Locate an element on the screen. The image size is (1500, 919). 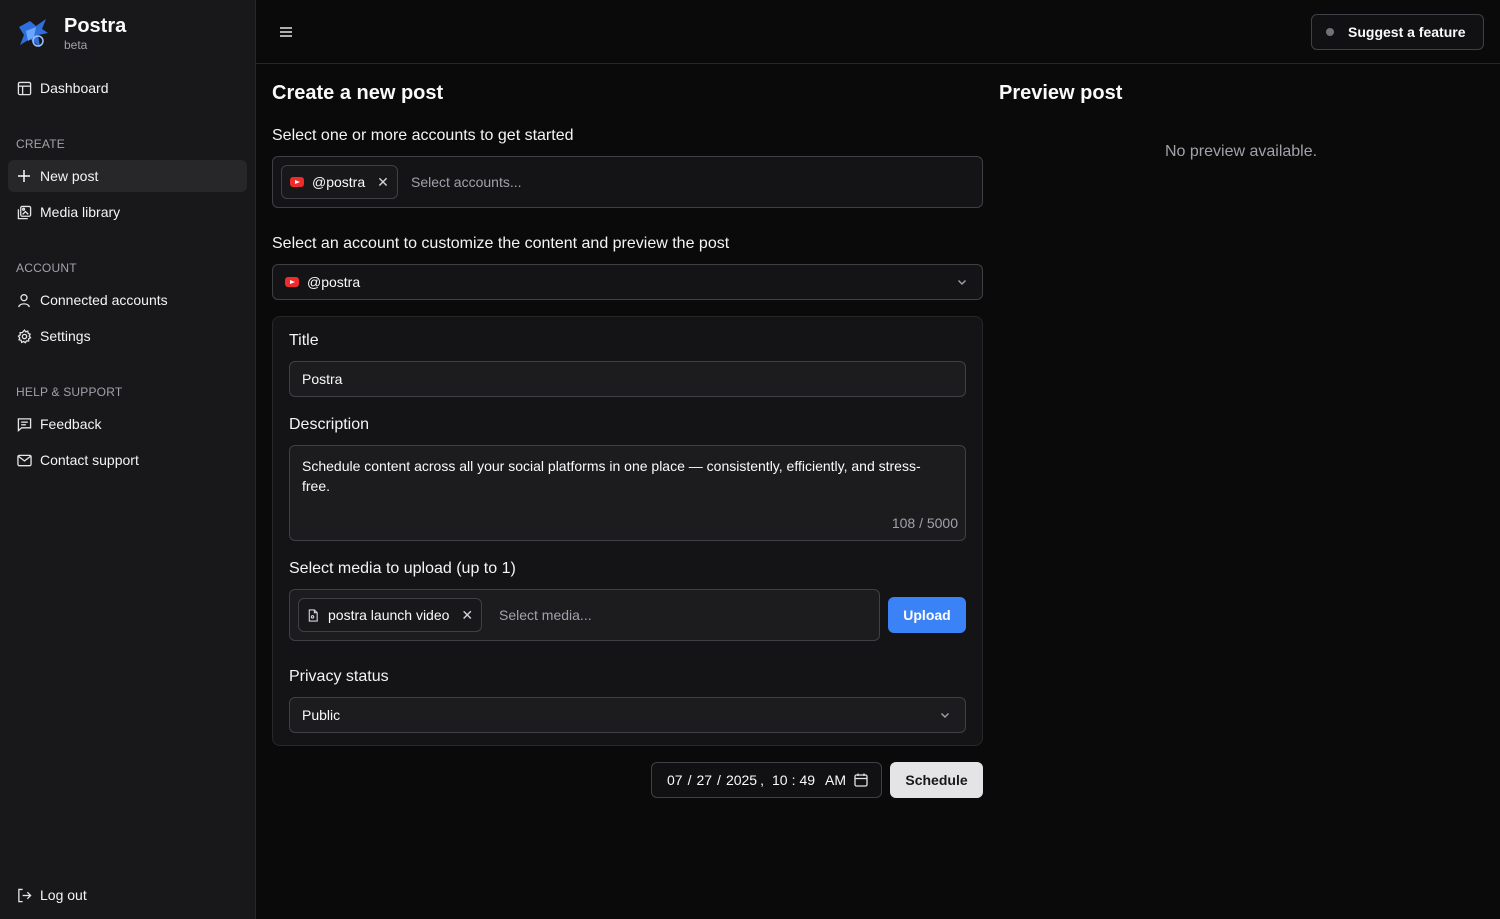
suggest-feature-button: Suggest a feature is located at coordinates (1397, 32).